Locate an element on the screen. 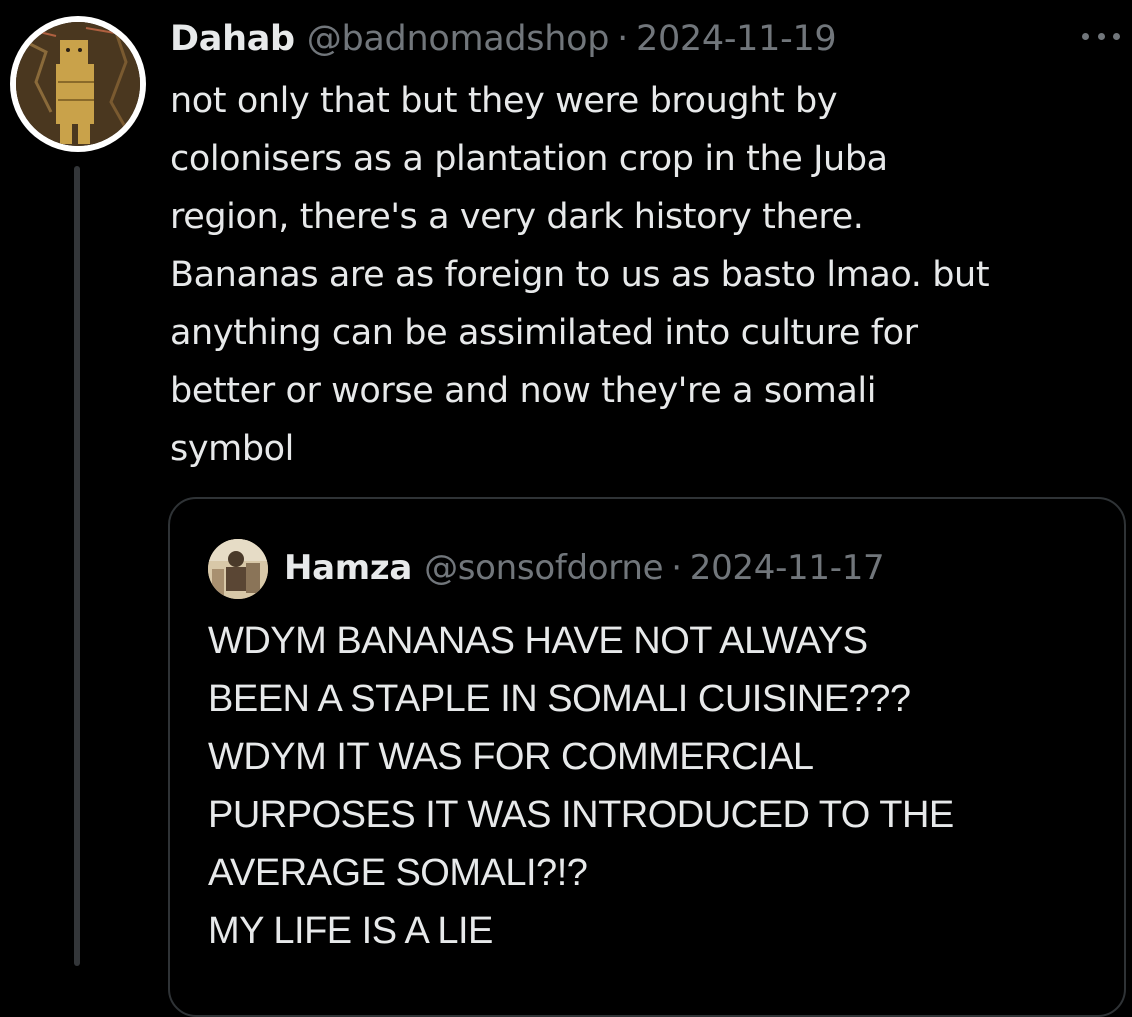 The height and width of the screenshot is (1017, 1132). quoted-author-display-name: Hamza is located at coordinates (348, 568).